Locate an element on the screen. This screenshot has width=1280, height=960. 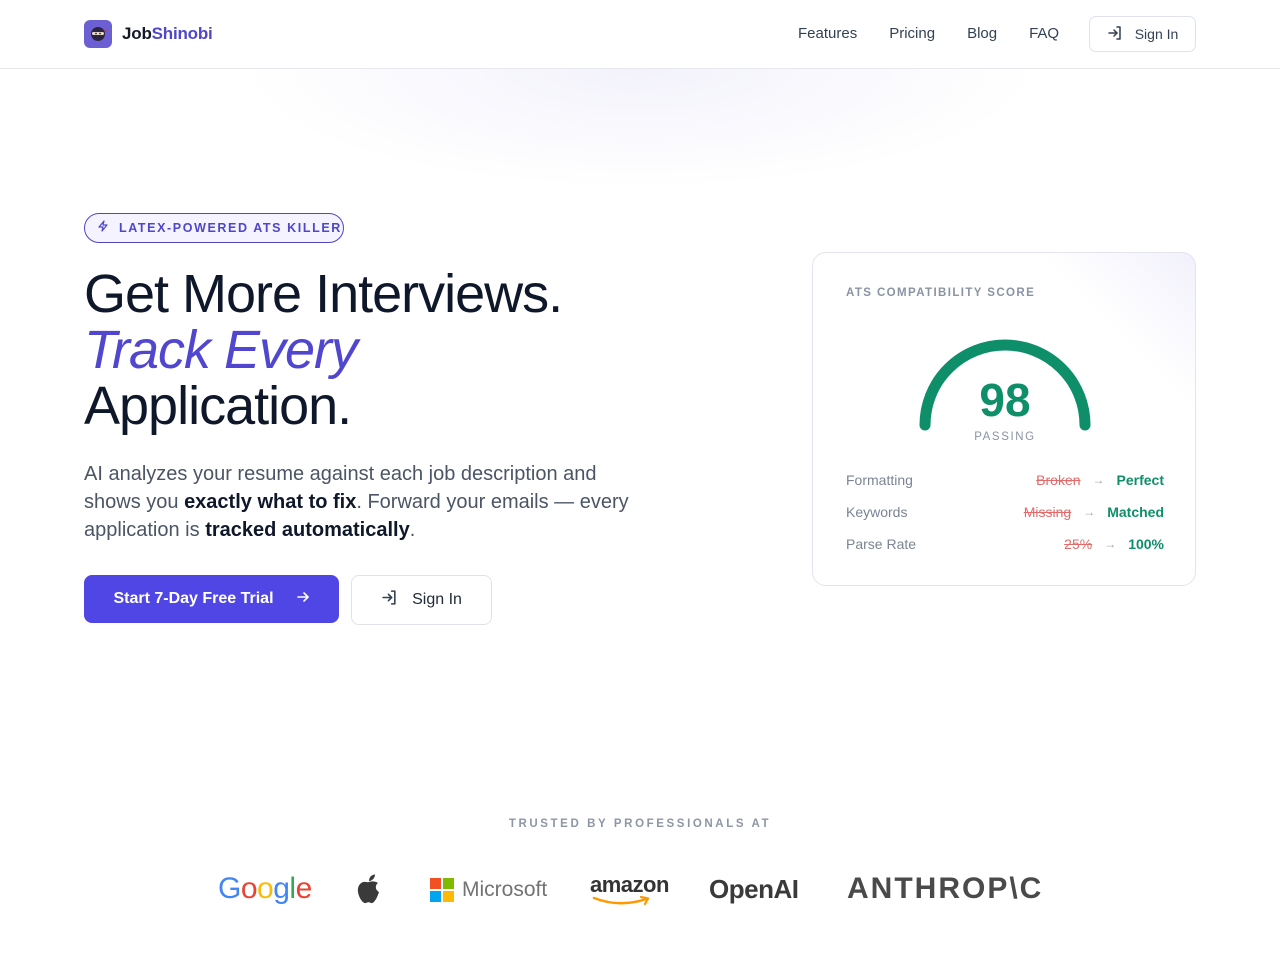
score-status: PASSING is located at coordinates (1005, 437).